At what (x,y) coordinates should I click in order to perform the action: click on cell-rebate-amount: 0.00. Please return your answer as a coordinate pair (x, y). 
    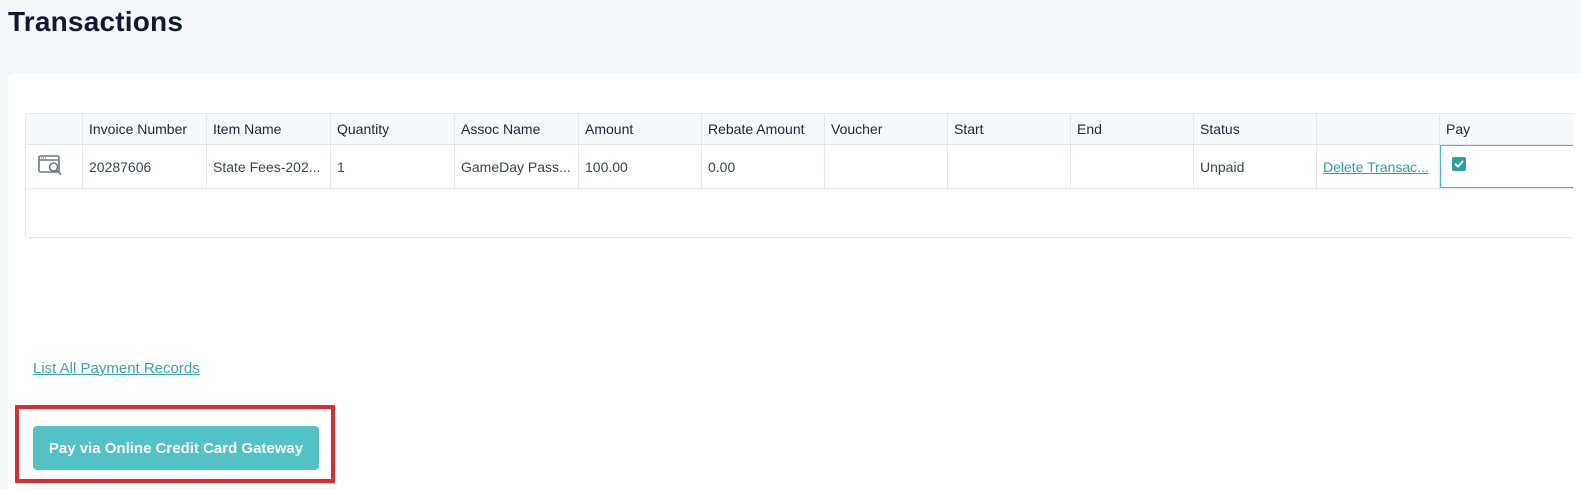
    Looking at the image, I should click on (763, 166).